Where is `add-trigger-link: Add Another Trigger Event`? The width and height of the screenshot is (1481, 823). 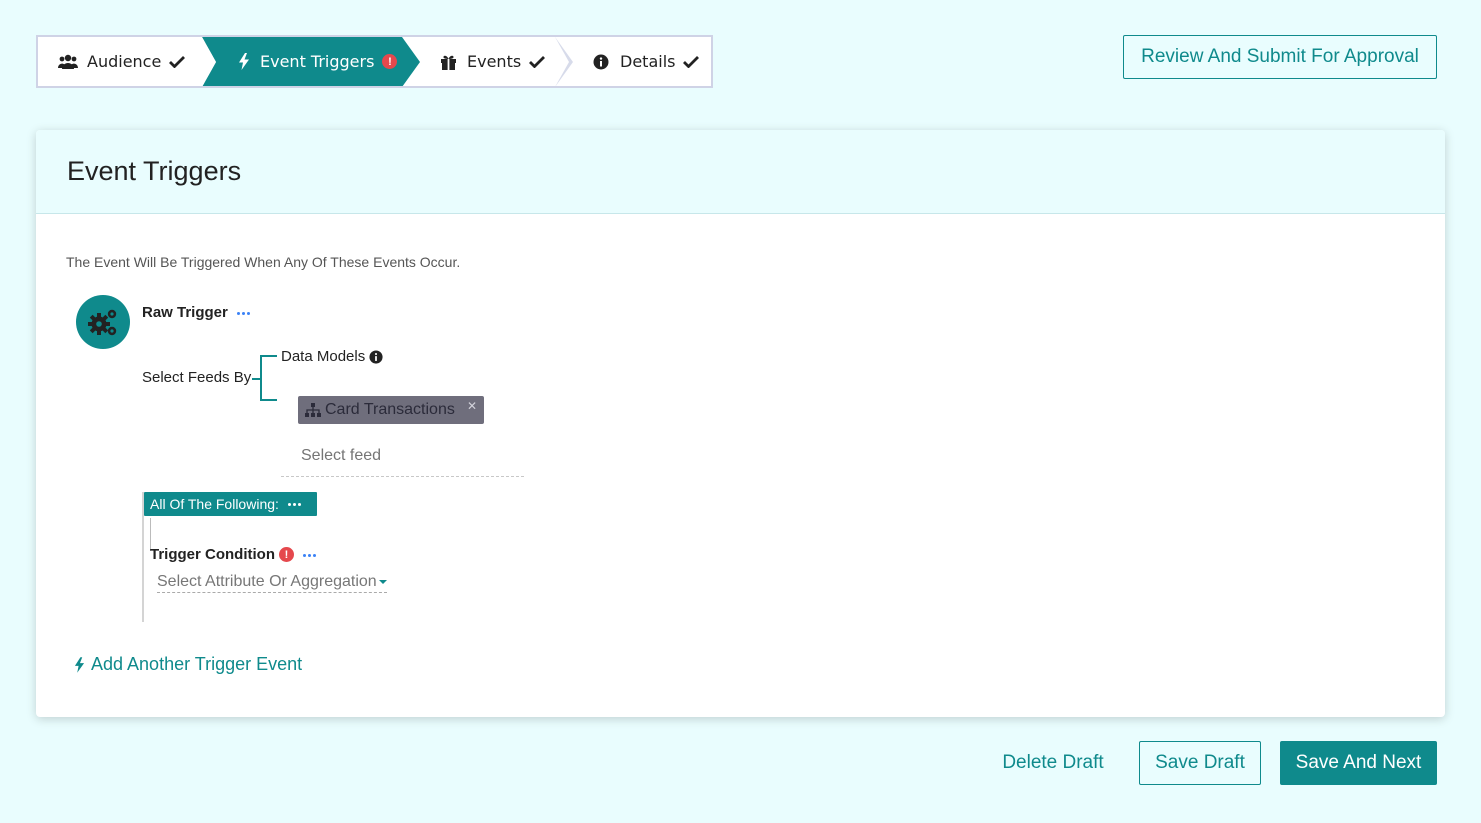
add-trigger-link: Add Another Trigger Event is located at coordinates (188, 664).